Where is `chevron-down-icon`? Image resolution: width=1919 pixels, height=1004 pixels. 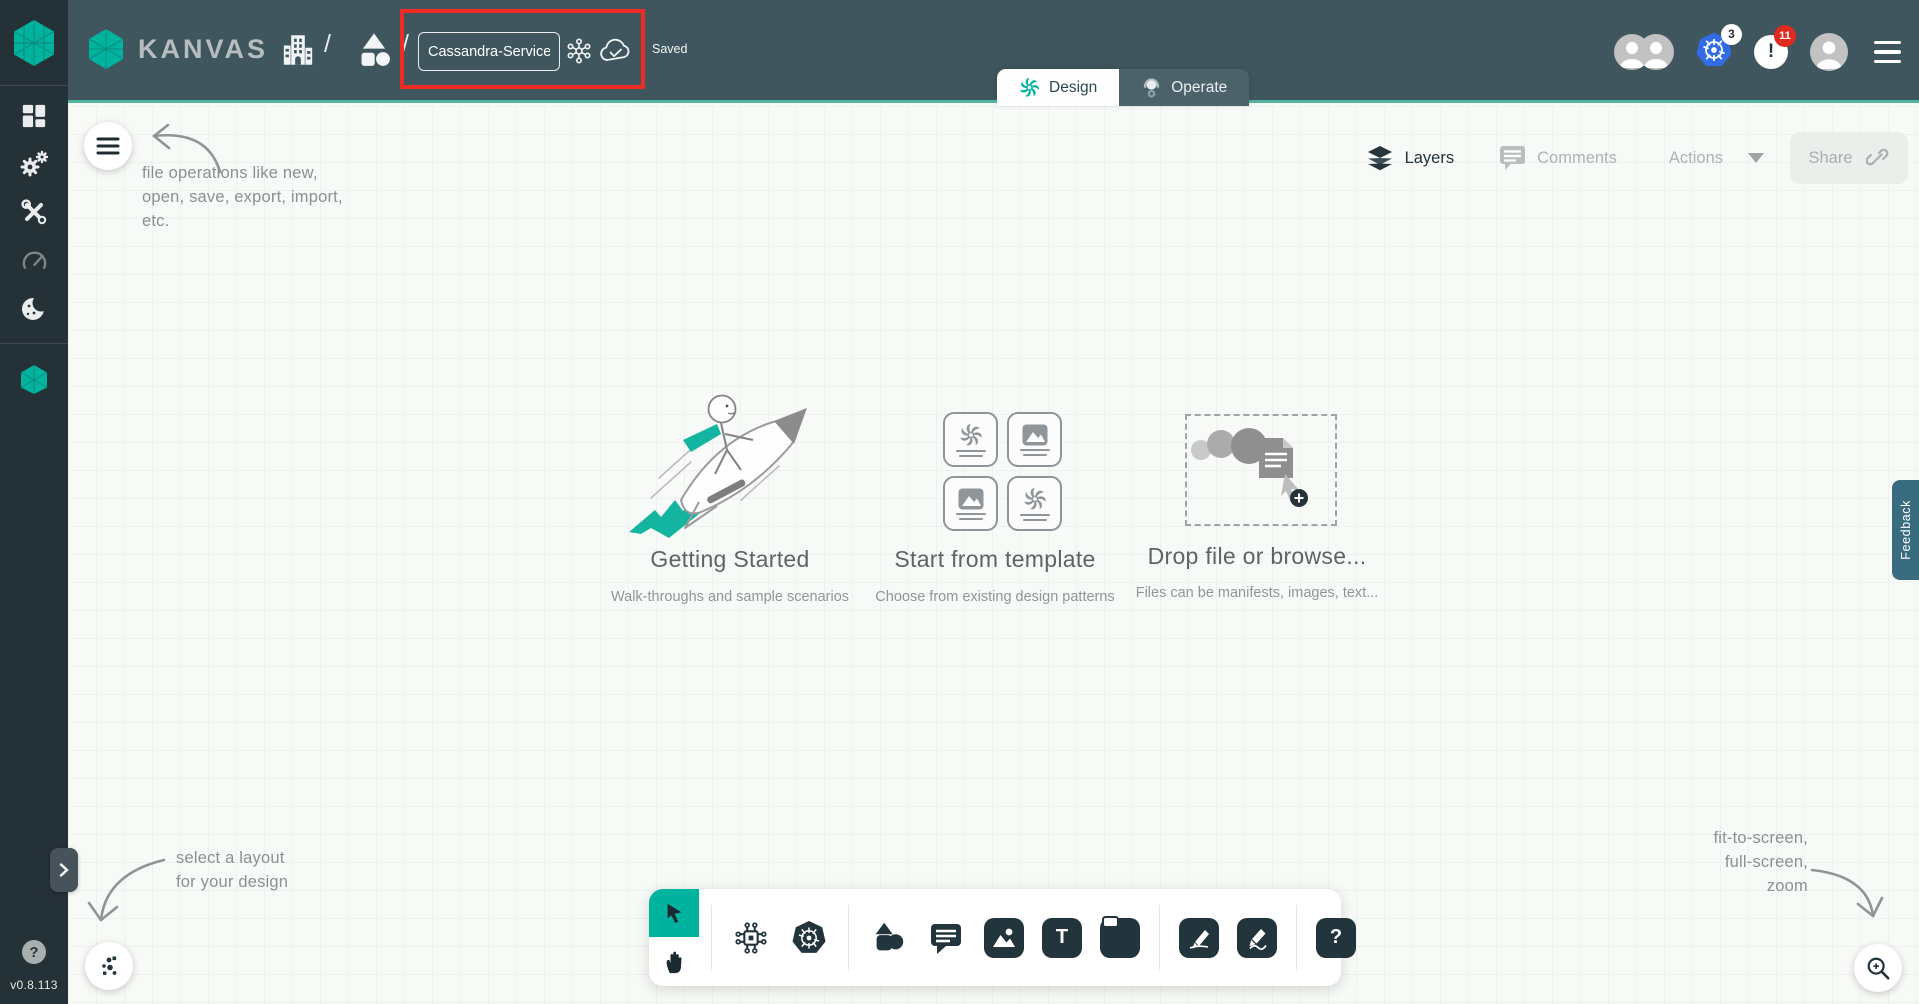
chevron-down-icon is located at coordinates (1756, 158).